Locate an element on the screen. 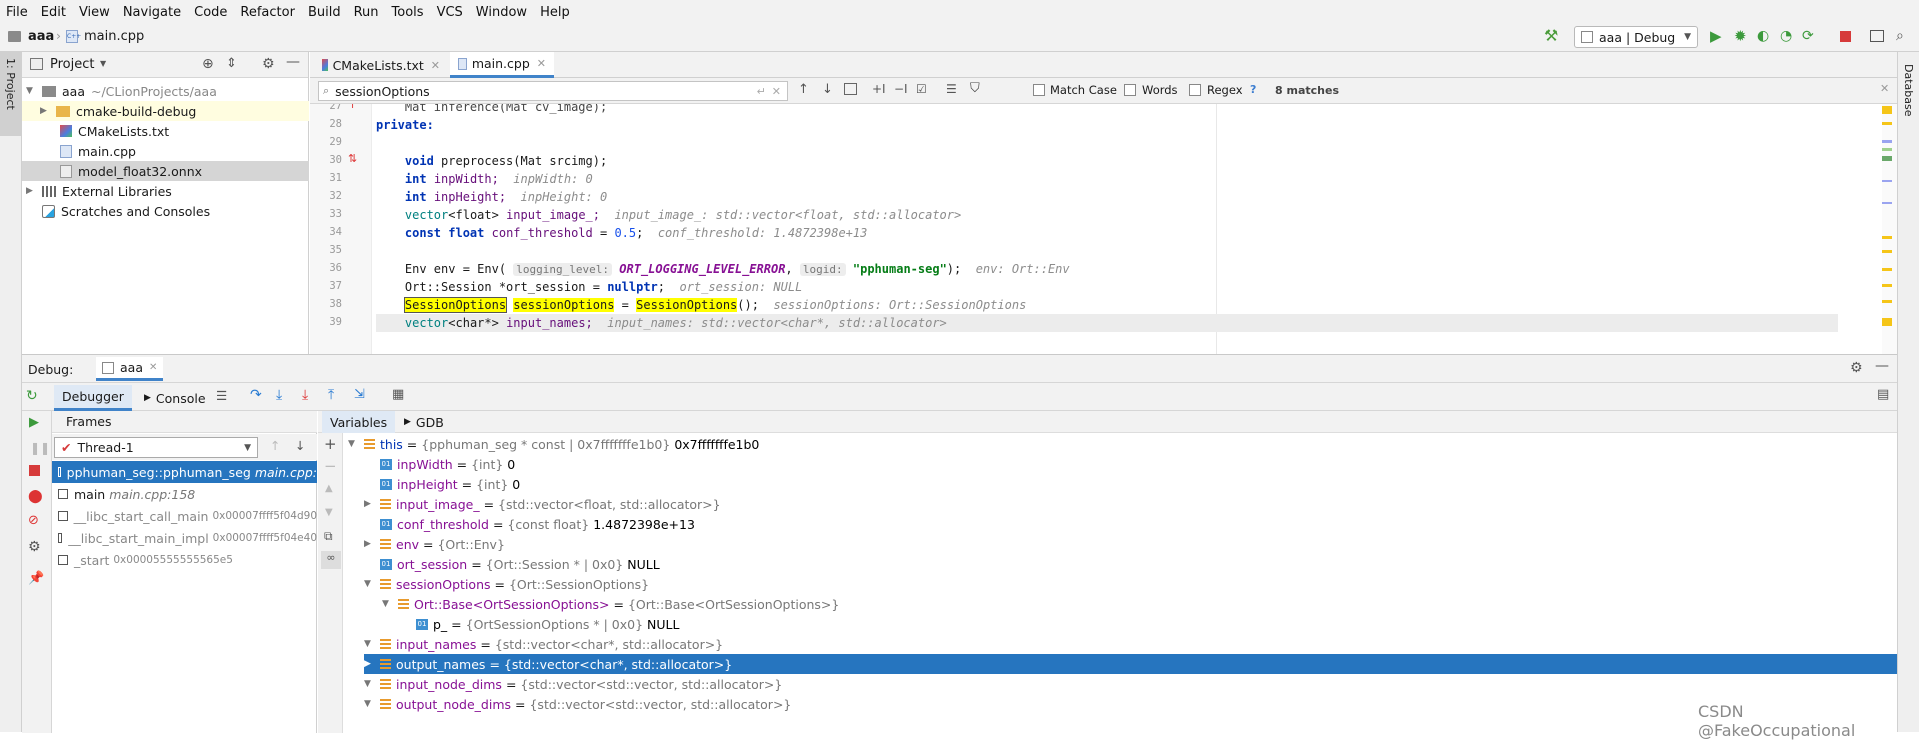  profile-icon: ◔ is located at coordinates (1786, 36).